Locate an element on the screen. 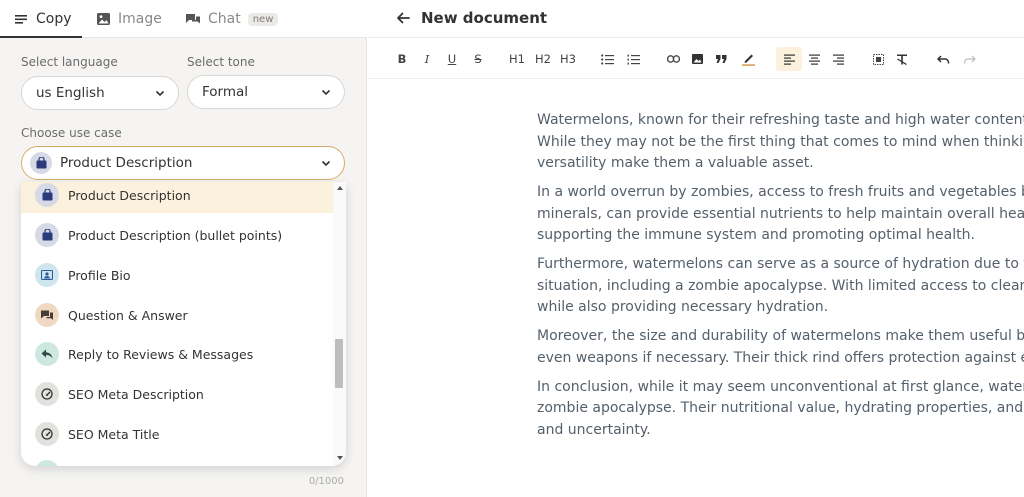 The height and width of the screenshot is (497, 1024). undo-icon is located at coordinates (943, 59).